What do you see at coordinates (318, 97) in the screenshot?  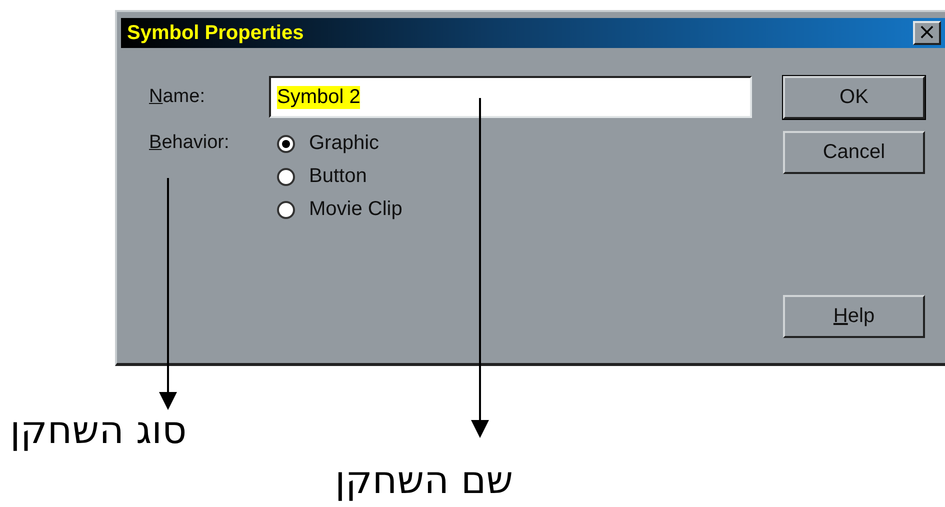 I see `name-value: Symbol 2` at bounding box center [318, 97].